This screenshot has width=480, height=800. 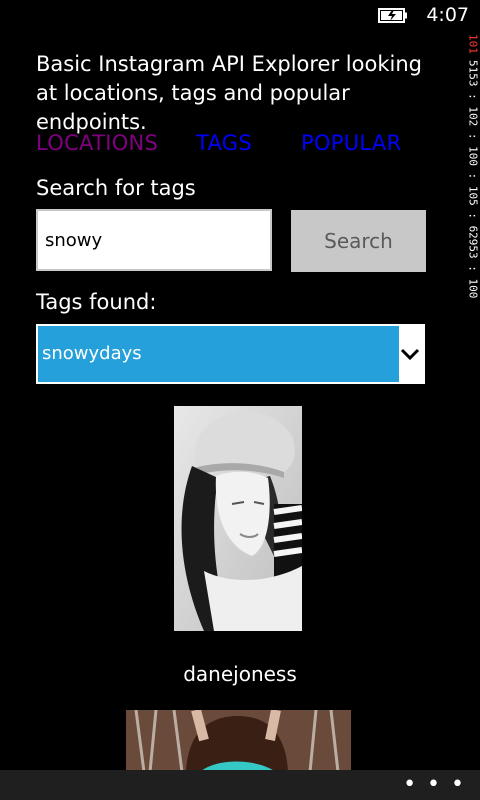 What do you see at coordinates (473, 179) in the screenshot?
I see `memory-counter-values: 5153 : 102 : 100 : 105 : 62953 : 100` at bounding box center [473, 179].